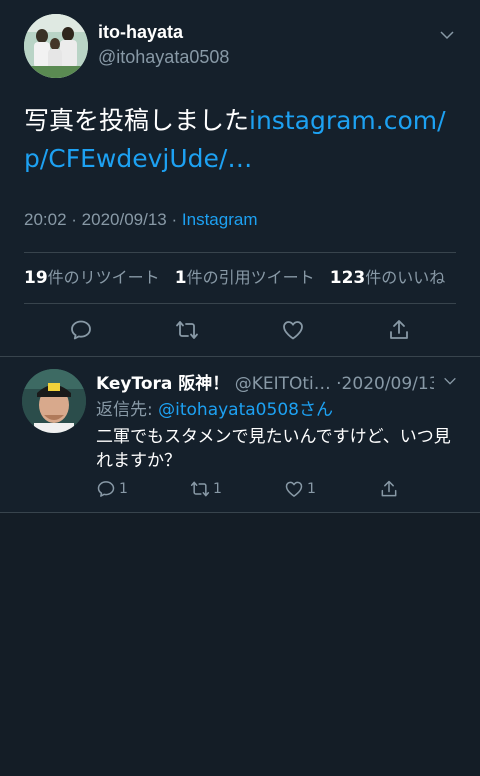  Describe the element at coordinates (220, 219) in the screenshot. I see `tweet-source: Instagram` at that location.